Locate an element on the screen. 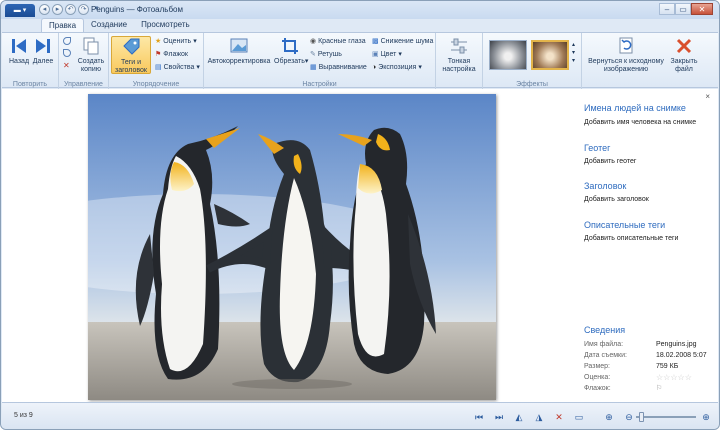 This screenshot has height=430, width=720. rate-button: ★ Оценить ▾ is located at coordinates (176, 41).